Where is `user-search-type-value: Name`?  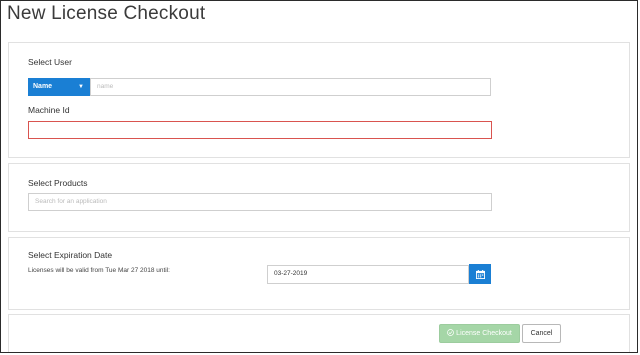
user-search-type-value: Name is located at coordinates (43, 86).